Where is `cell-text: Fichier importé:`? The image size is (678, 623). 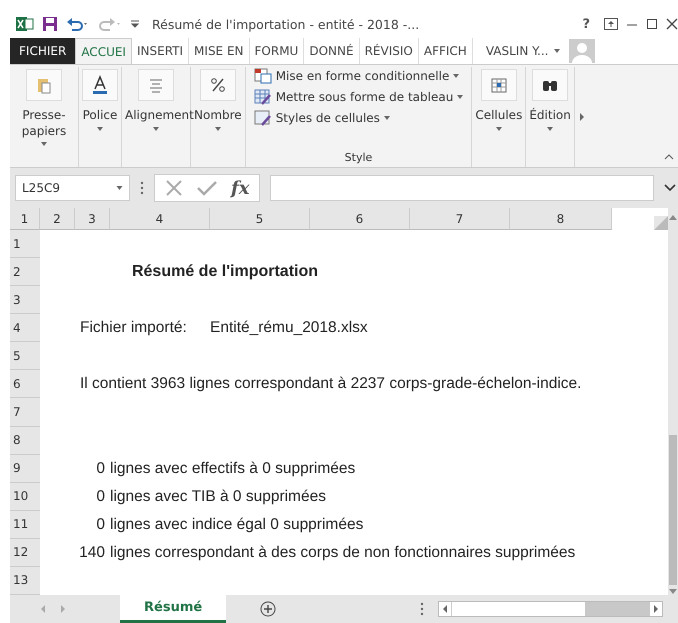 cell-text: Fichier importé: is located at coordinates (133, 328).